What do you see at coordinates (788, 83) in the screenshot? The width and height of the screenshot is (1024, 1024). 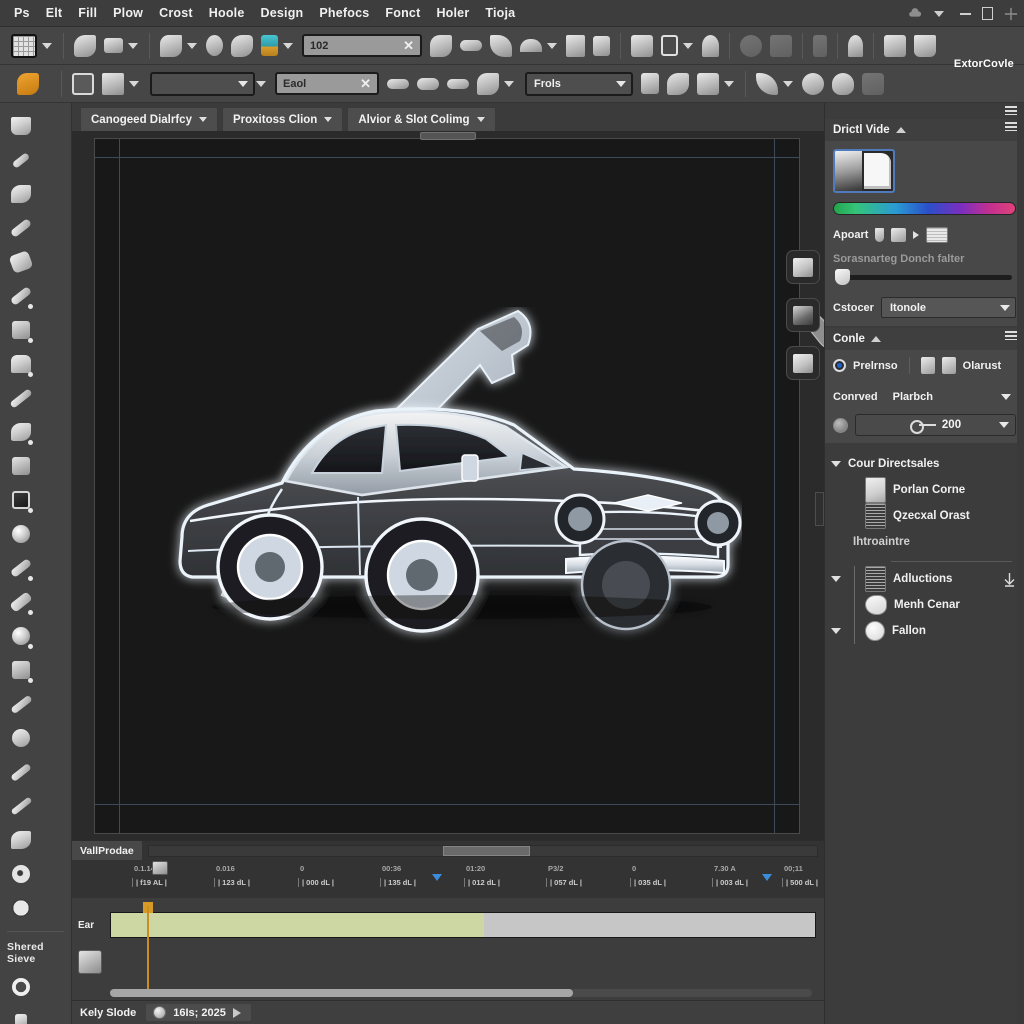 I see `wing-chevron-icon` at bounding box center [788, 83].